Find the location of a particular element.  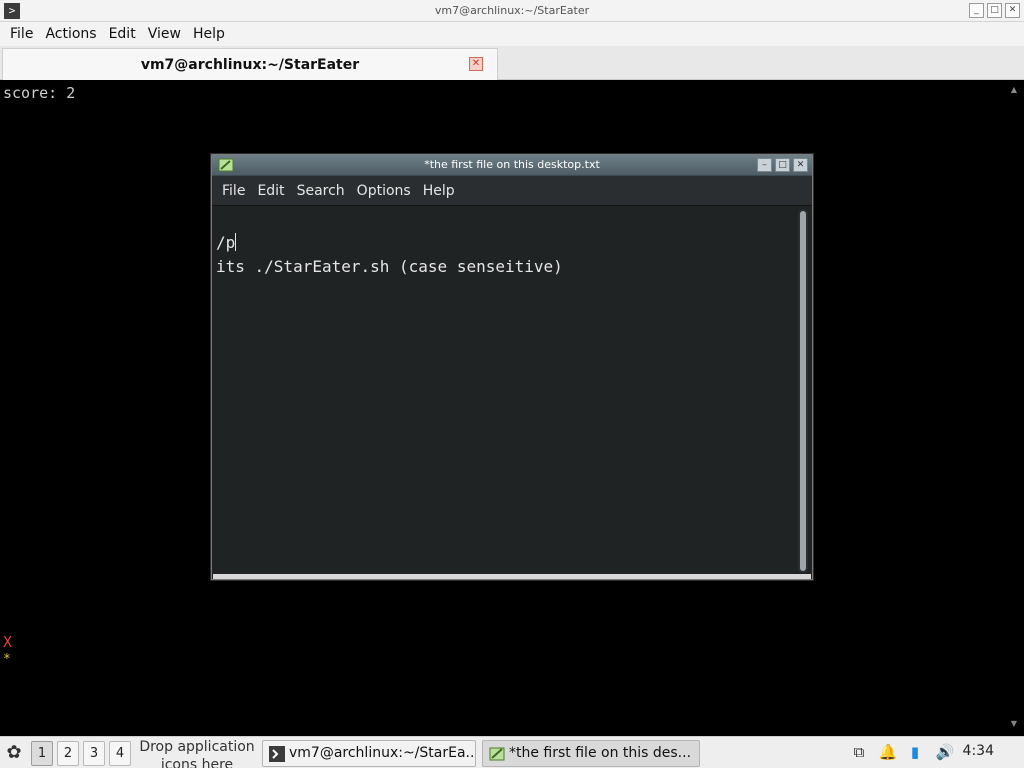

terminal-tab-label: vm7@archlinux:~/StarEater is located at coordinates (250, 65).